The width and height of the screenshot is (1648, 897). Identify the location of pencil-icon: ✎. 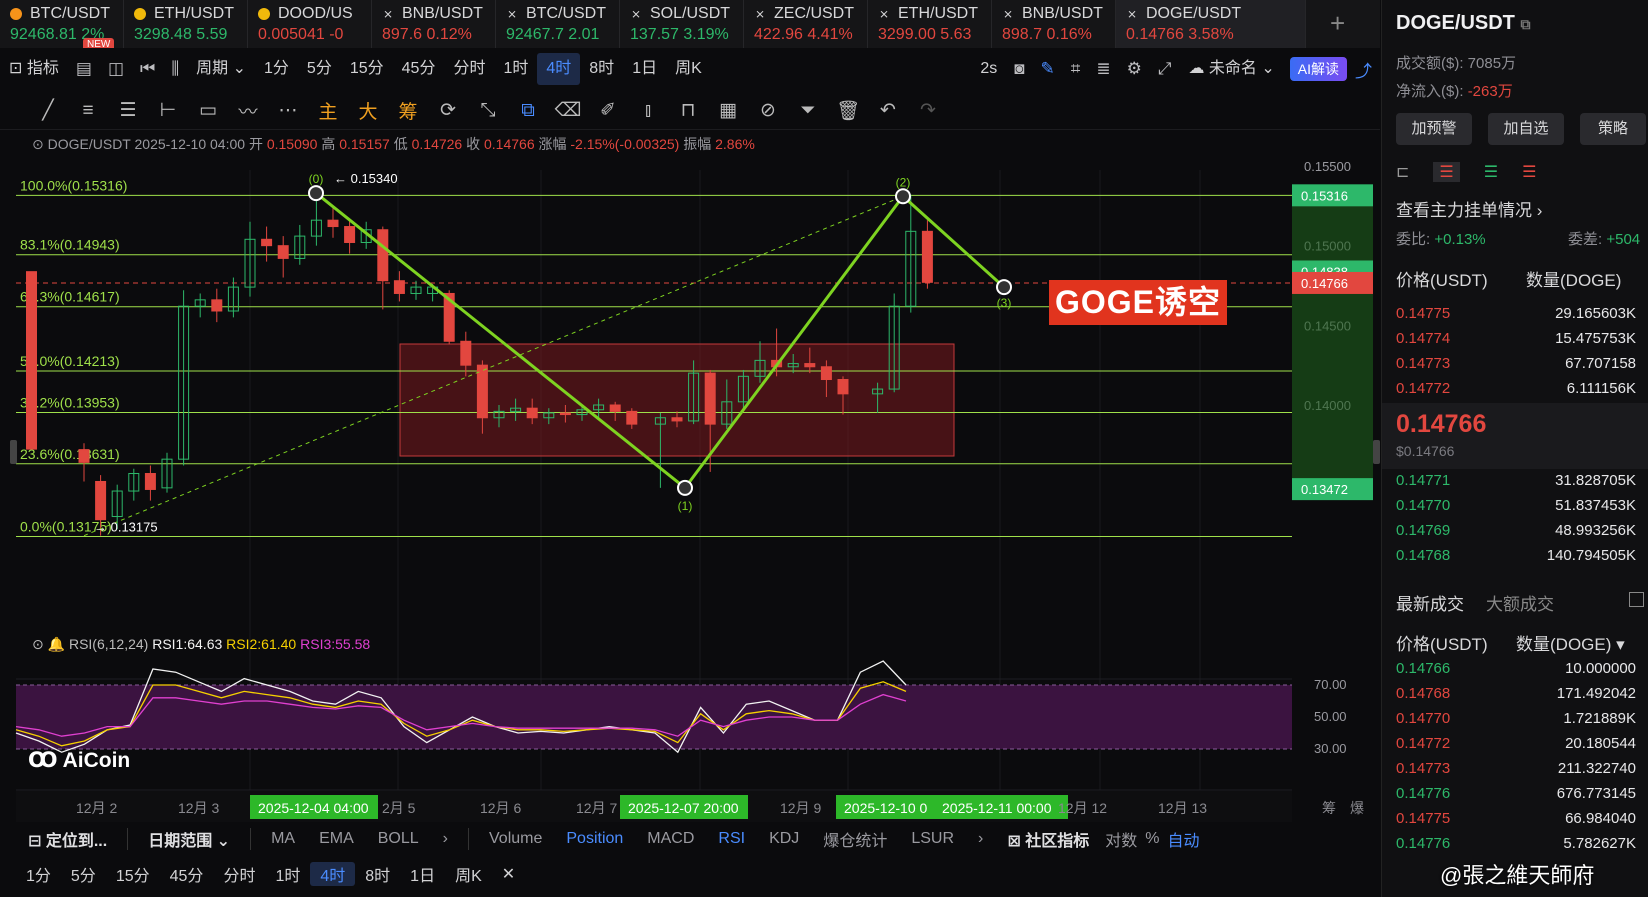
(1048, 69).